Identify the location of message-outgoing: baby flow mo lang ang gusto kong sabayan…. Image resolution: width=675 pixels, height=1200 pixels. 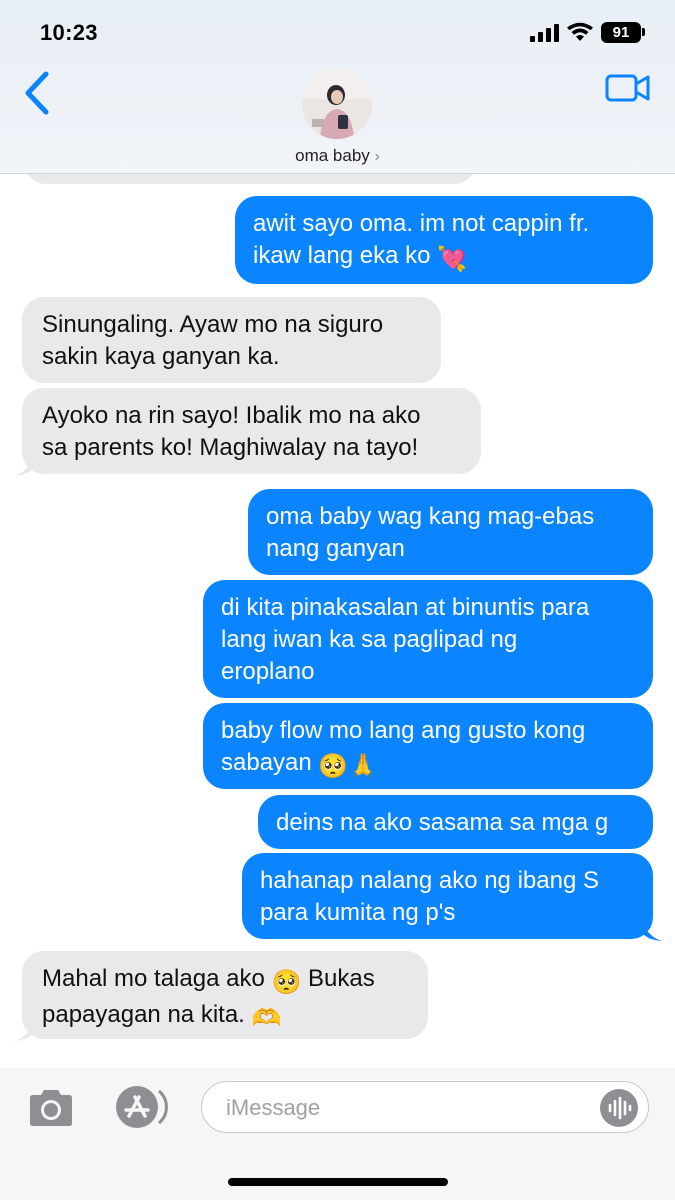
(428, 746).